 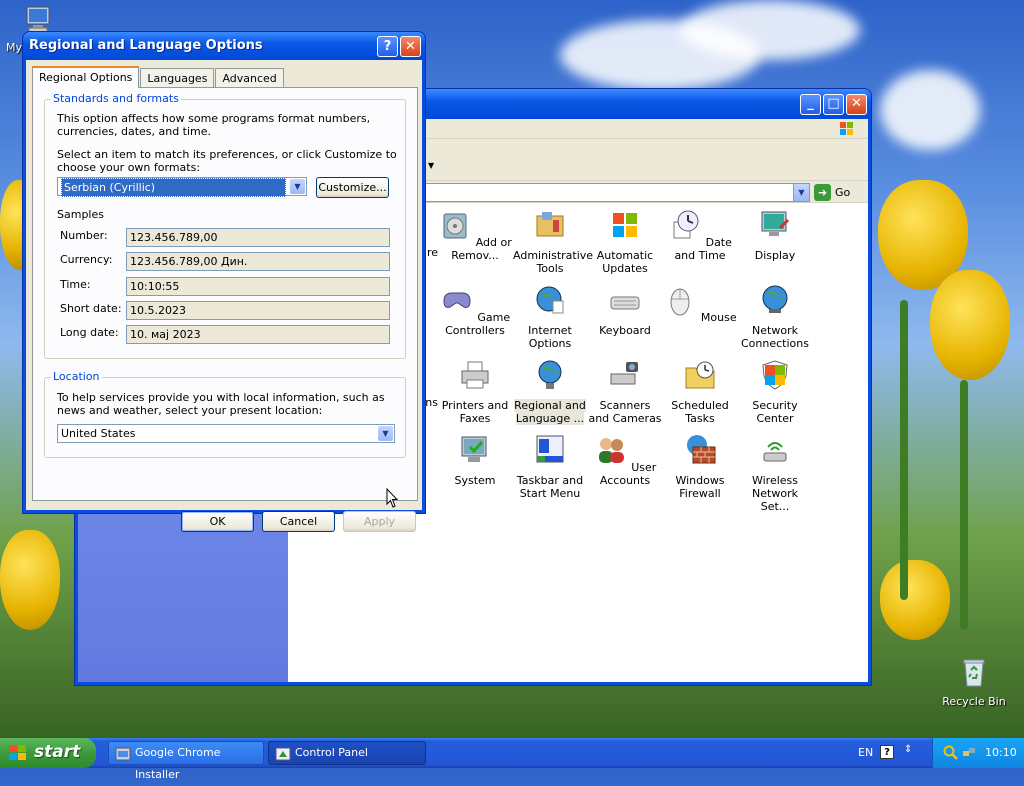 What do you see at coordinates (217, 521) in the screenshot?
I see `ok-button: OK` at bounding box center [217, 521].